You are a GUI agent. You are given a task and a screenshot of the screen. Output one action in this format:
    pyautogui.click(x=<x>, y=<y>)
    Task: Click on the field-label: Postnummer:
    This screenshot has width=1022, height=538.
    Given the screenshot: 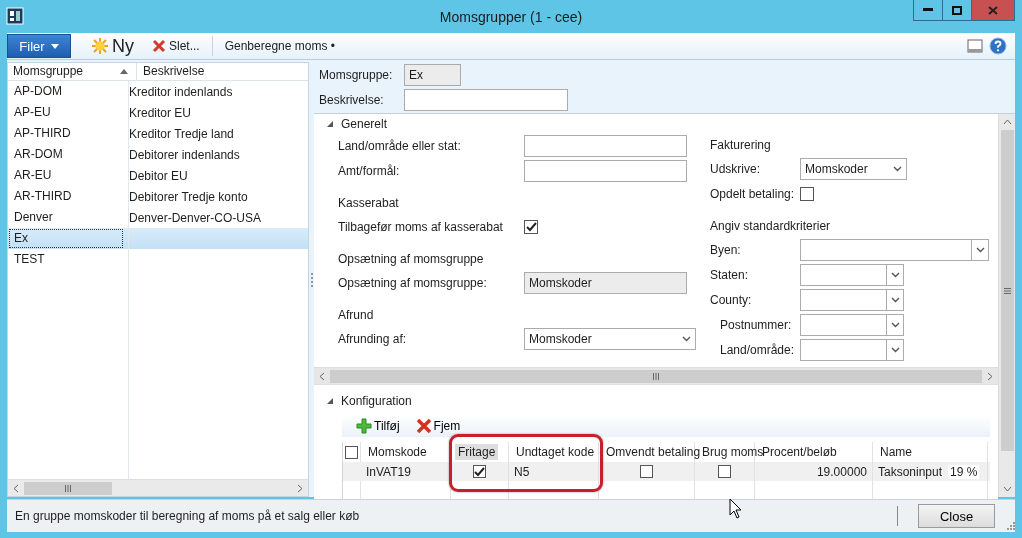 What is the action you would take?
    pyautogui.click(x=756, y=325)
    